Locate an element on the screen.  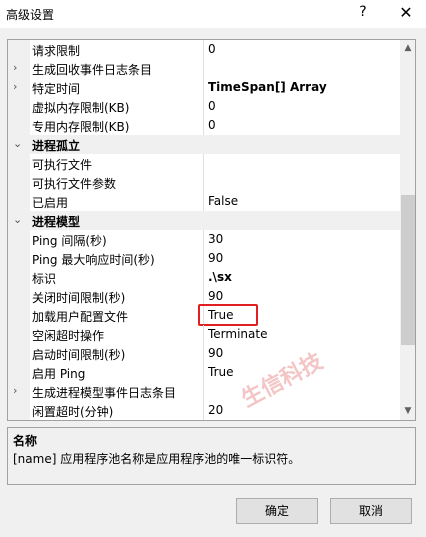
description-text: [name] 应用程序池名称是应用程序池的唯一标识符。 is located at coordinates (157, 459).